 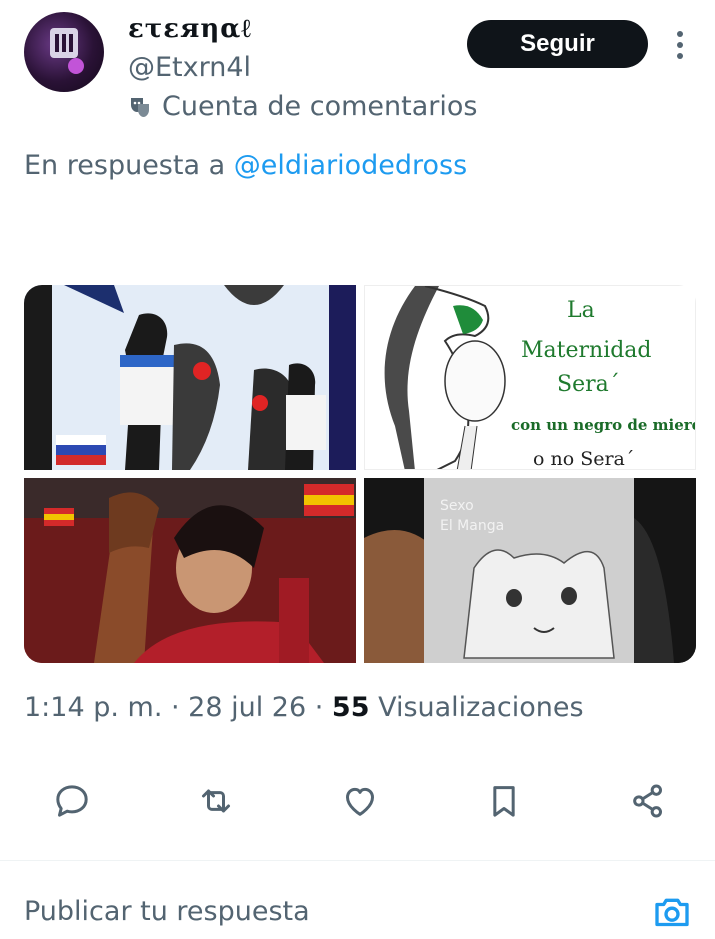 I want to click on retweet-button, so click(x=216, y=801).